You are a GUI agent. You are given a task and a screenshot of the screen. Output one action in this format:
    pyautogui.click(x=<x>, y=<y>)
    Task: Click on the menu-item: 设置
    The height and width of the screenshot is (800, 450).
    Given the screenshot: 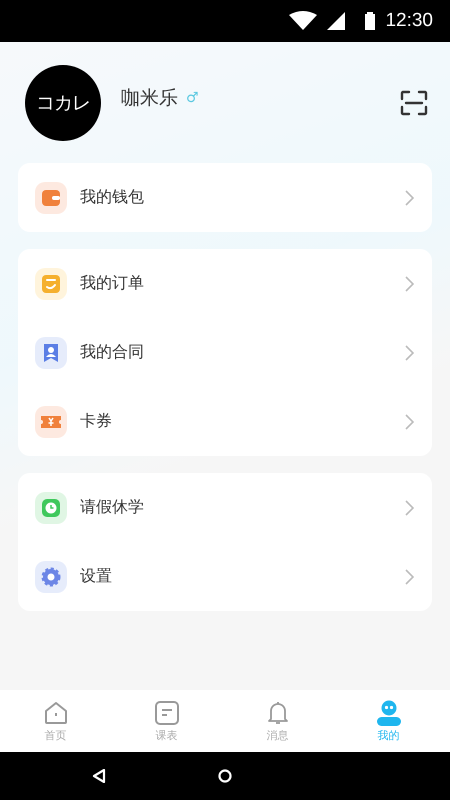 What is the action you would take?
    pyautogui.click(x=225, y=576)
    